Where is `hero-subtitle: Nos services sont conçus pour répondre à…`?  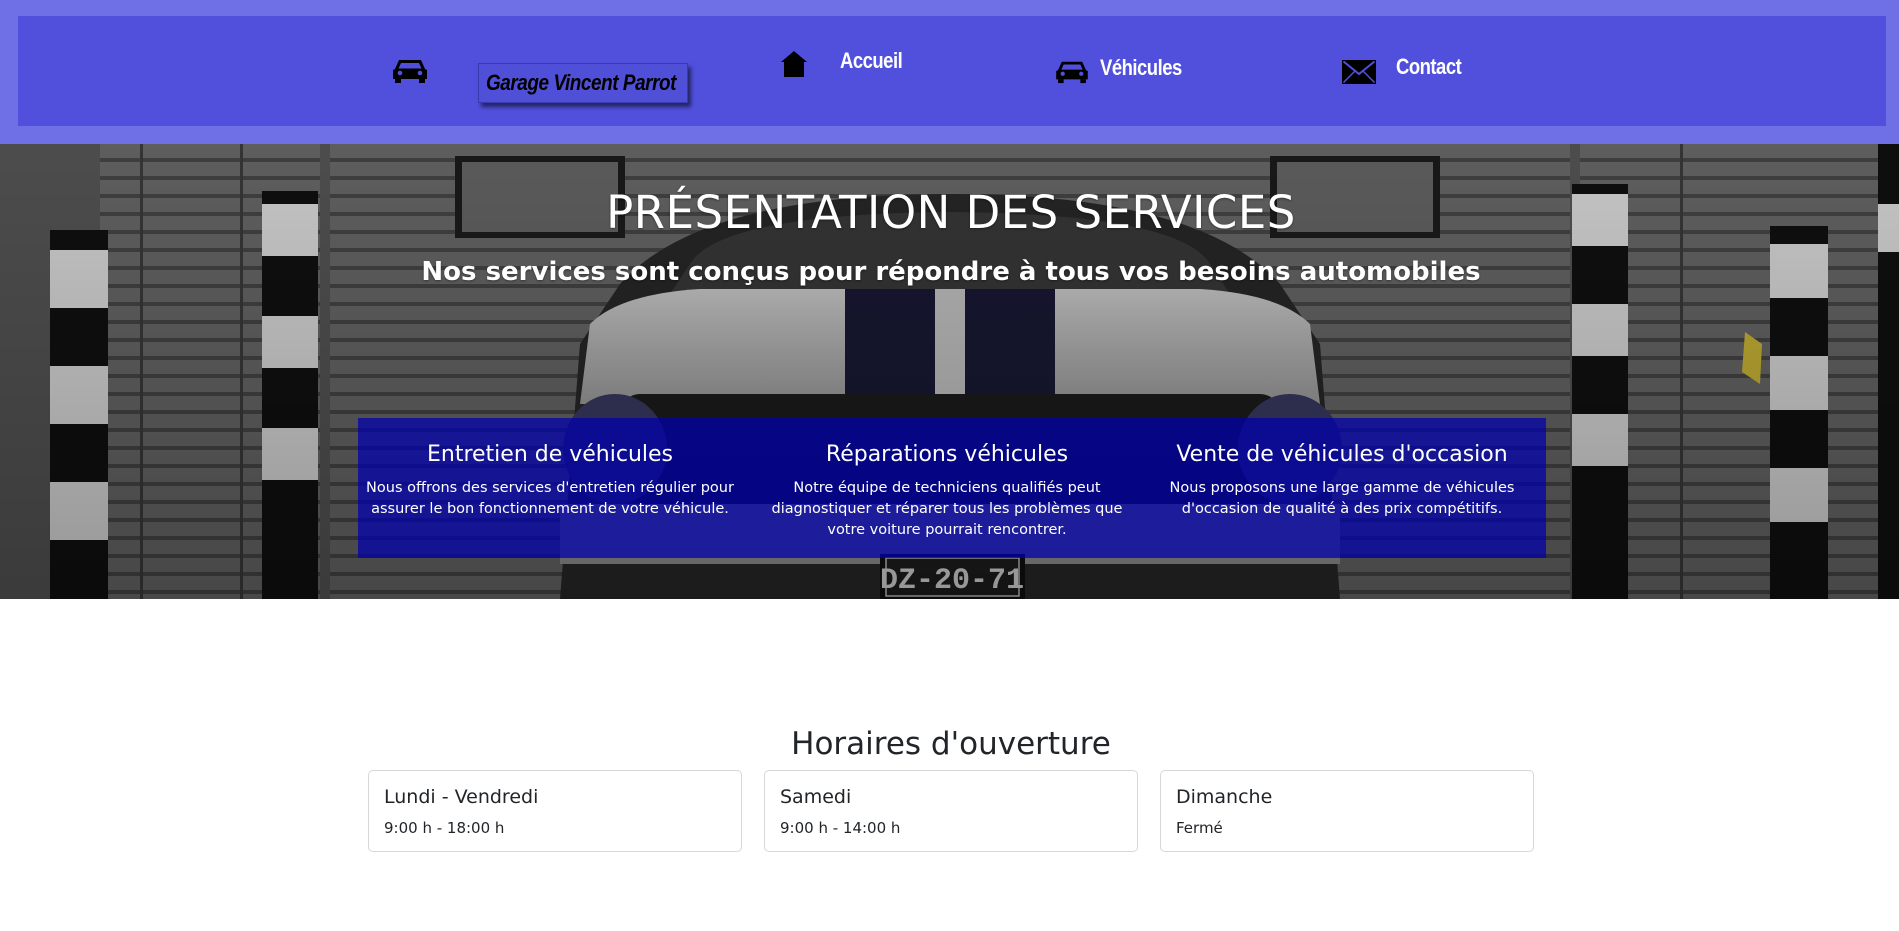 hero-subtitle: Nos services sont conçus pour répondre à… is located at coordinates (951, 272).